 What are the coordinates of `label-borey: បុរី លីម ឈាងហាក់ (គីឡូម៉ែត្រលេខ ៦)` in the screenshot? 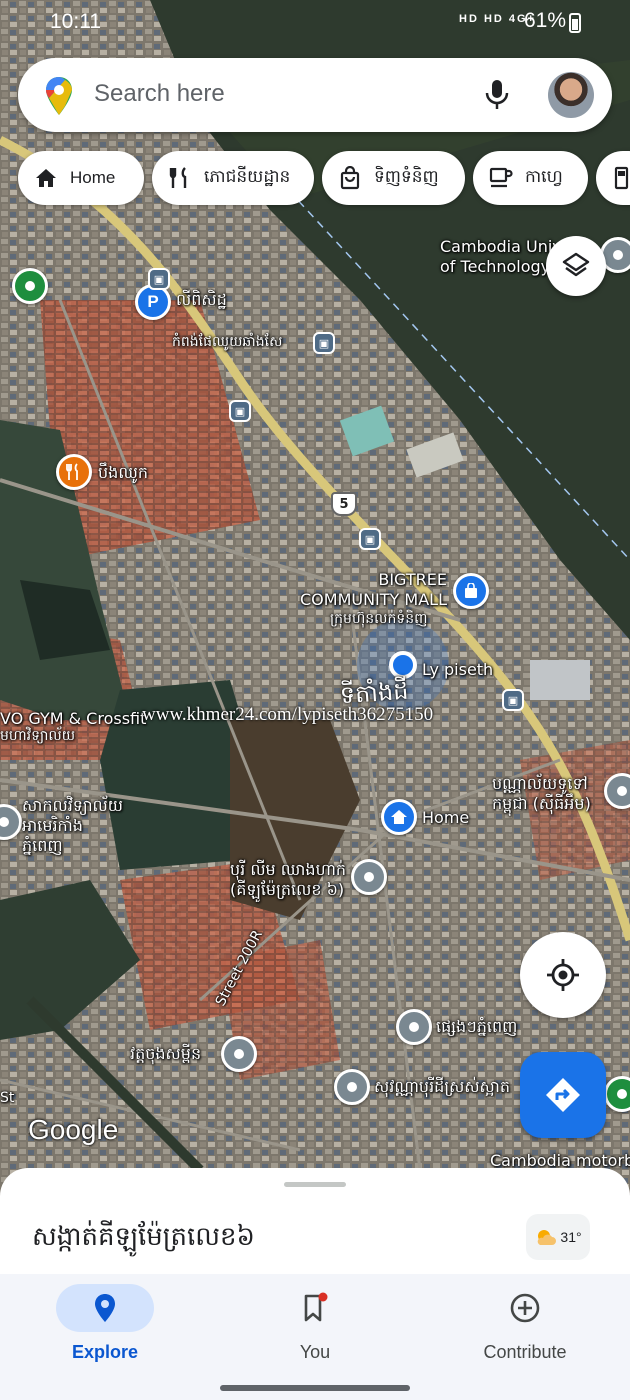 It's located at (288, 880).